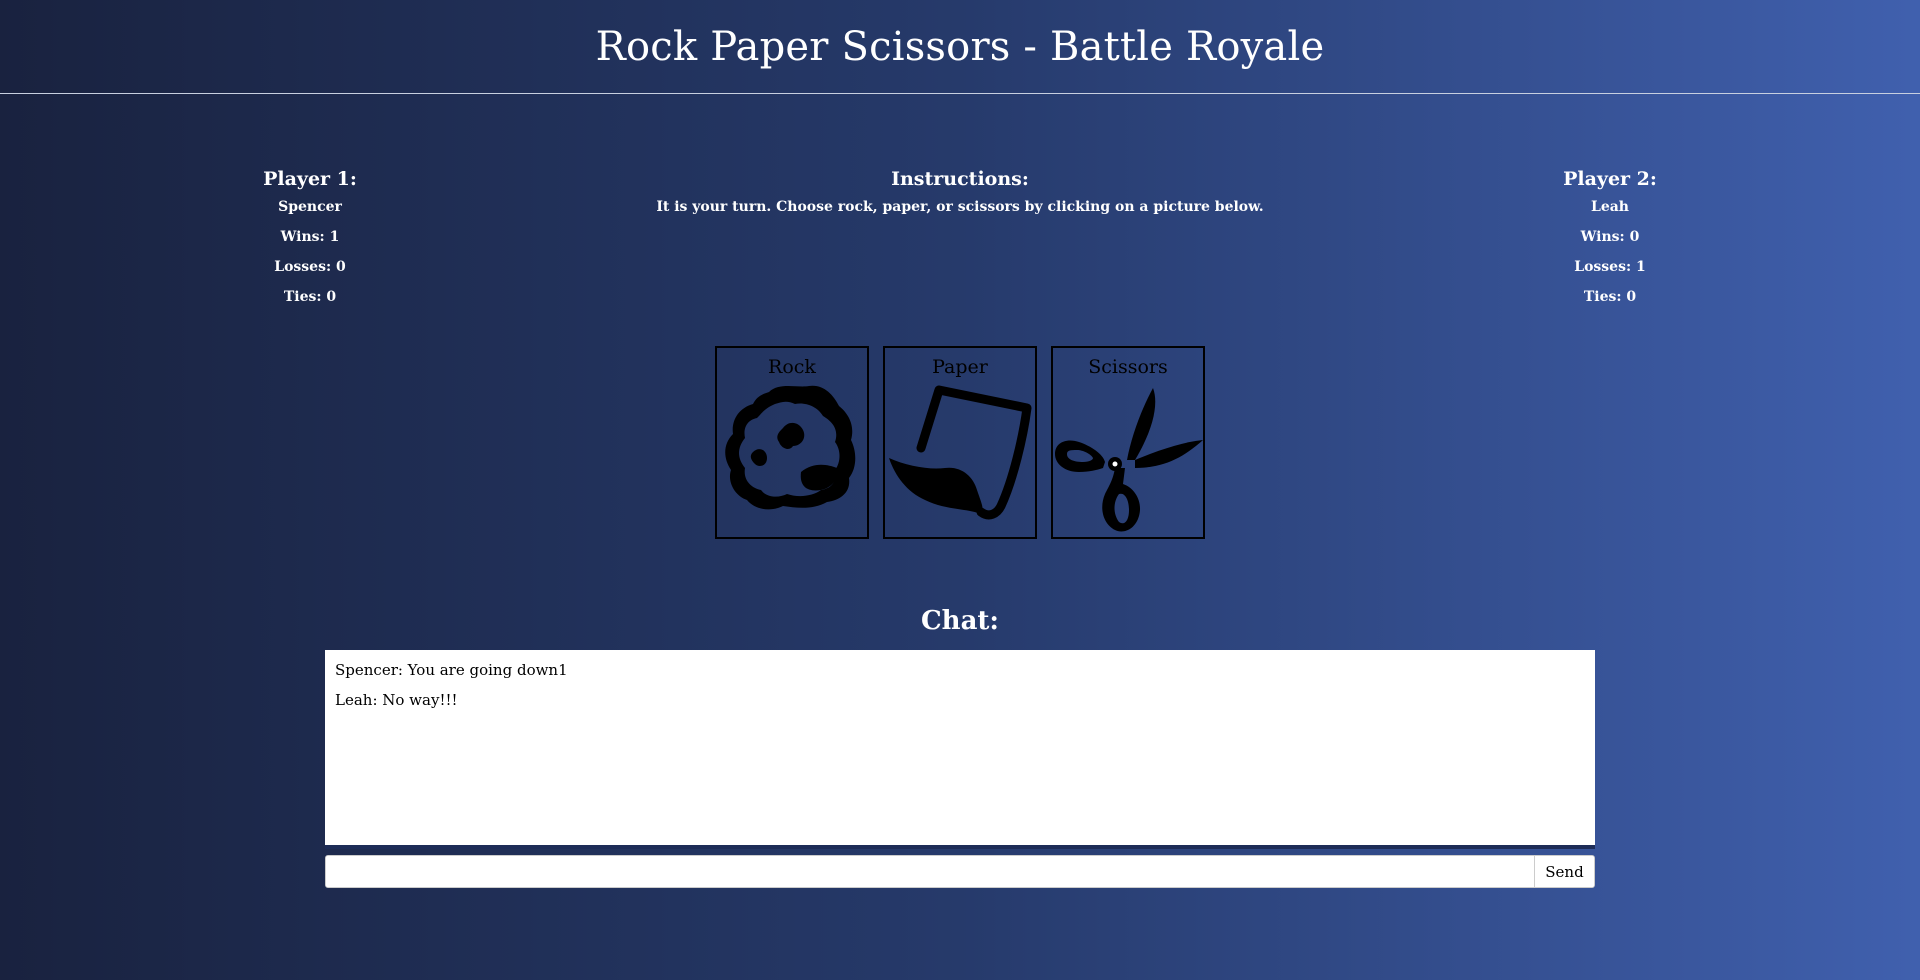 The height and width of the screenshot is (980, 1920). Describe the element at coordinates (960, 452) in the screenshot. I see `paper-icon` at that location.